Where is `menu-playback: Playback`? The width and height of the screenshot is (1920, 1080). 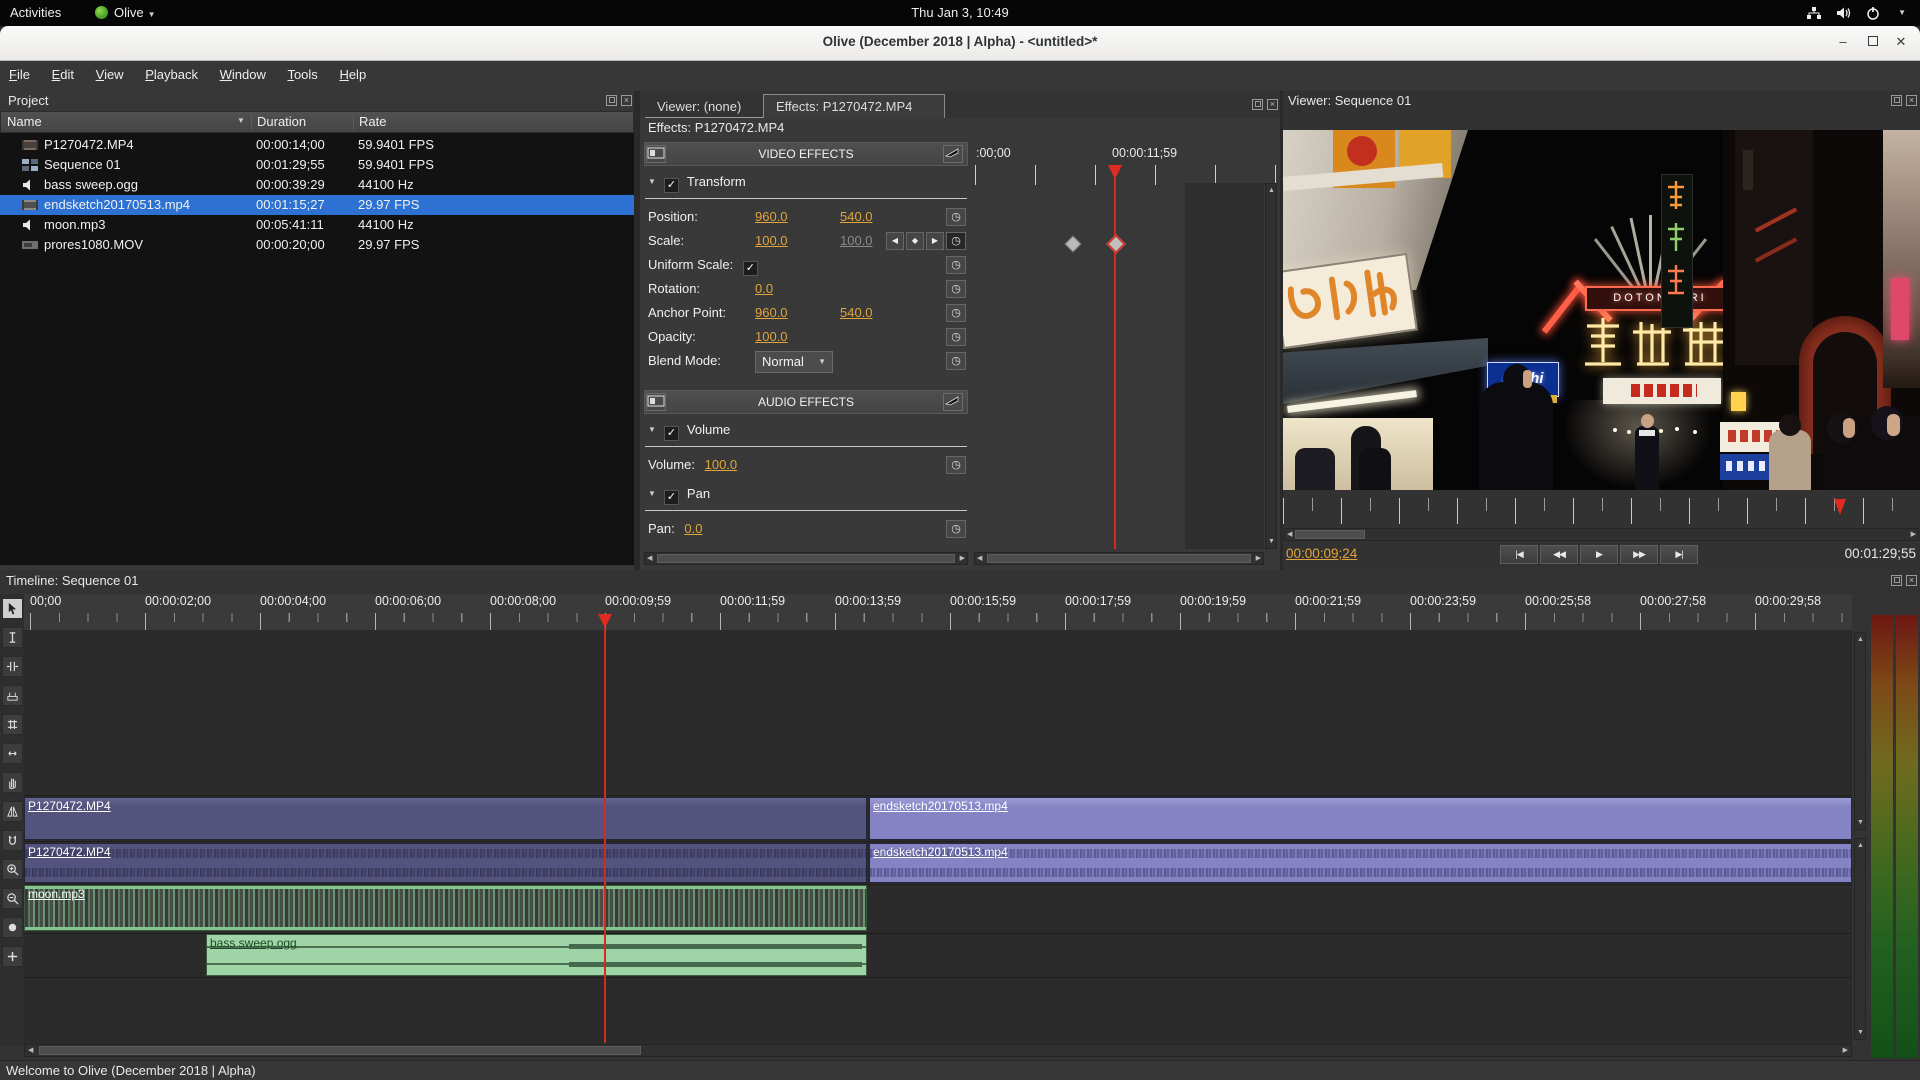 menu-playback: Playback is located at coordinates (171, 74).